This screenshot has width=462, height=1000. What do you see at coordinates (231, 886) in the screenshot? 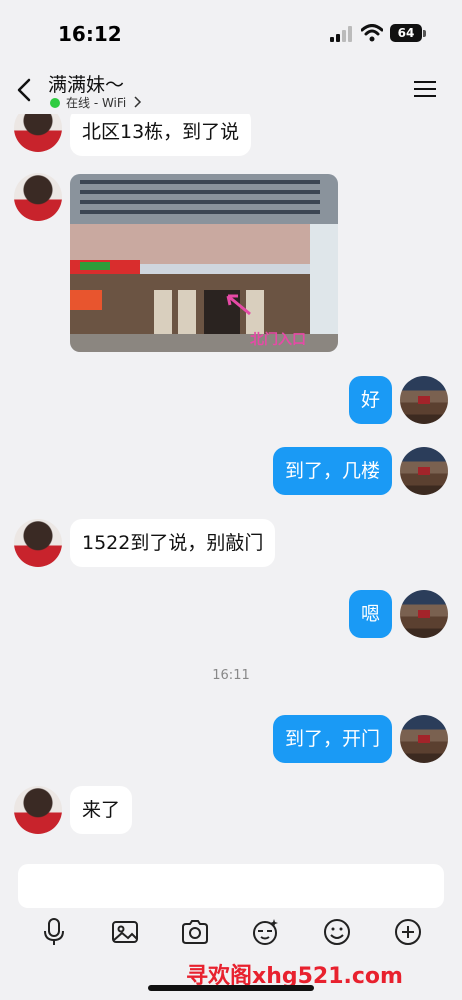
I see `message-input` at bounding box center [231, 886].